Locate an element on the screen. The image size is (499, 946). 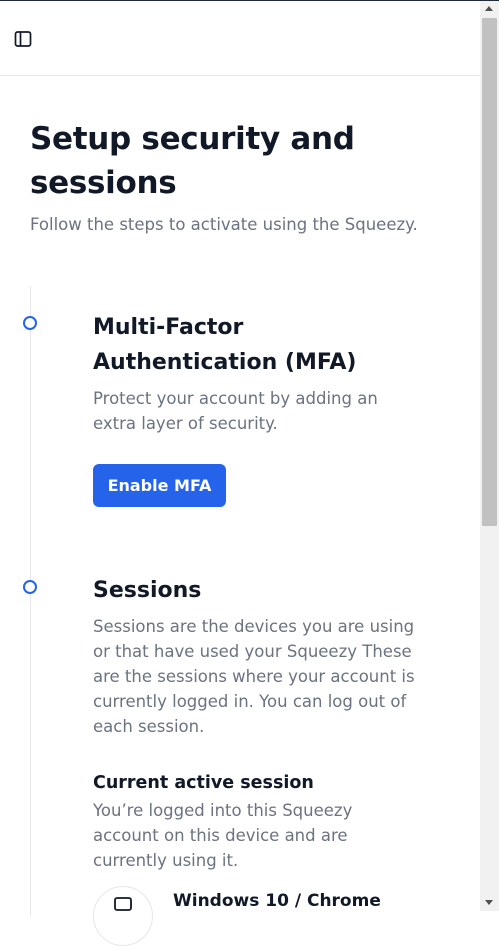
sidebar-panel-icon is located at coordinates (23, 39).